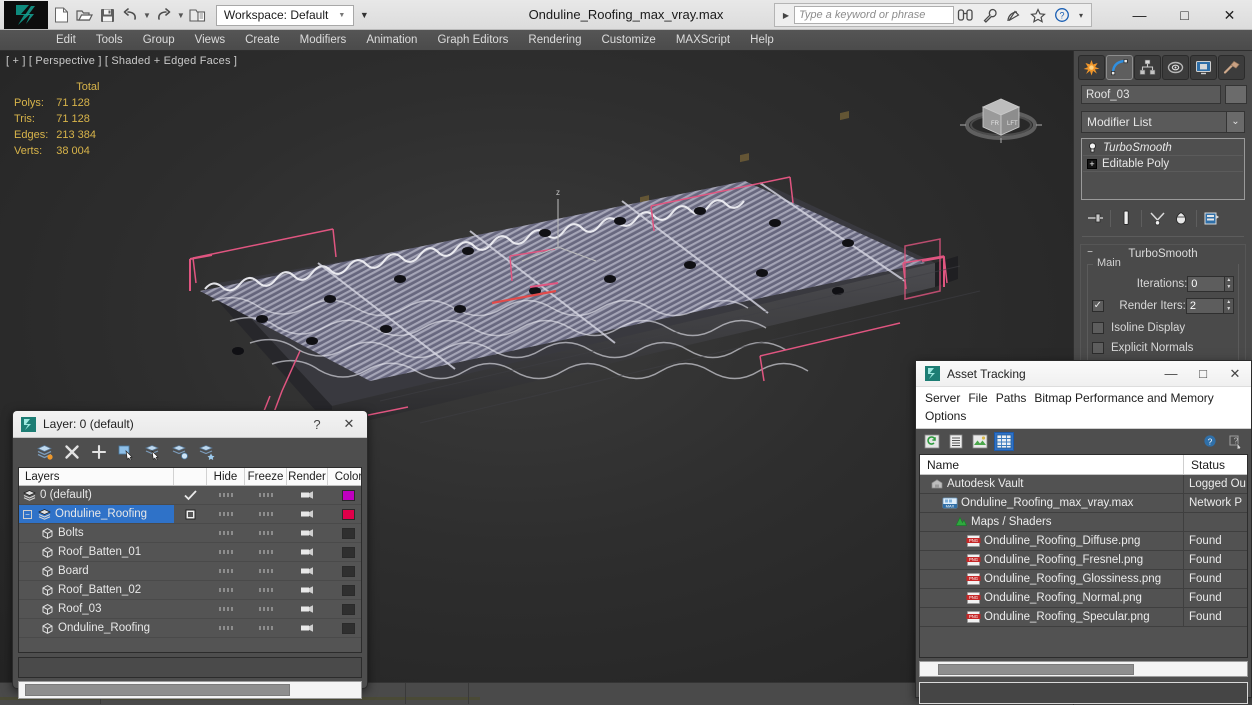 The height and width of the screenshot is (705, 1252). I want to click on asset-horizontal-scrollbar, so click(1083, 669).